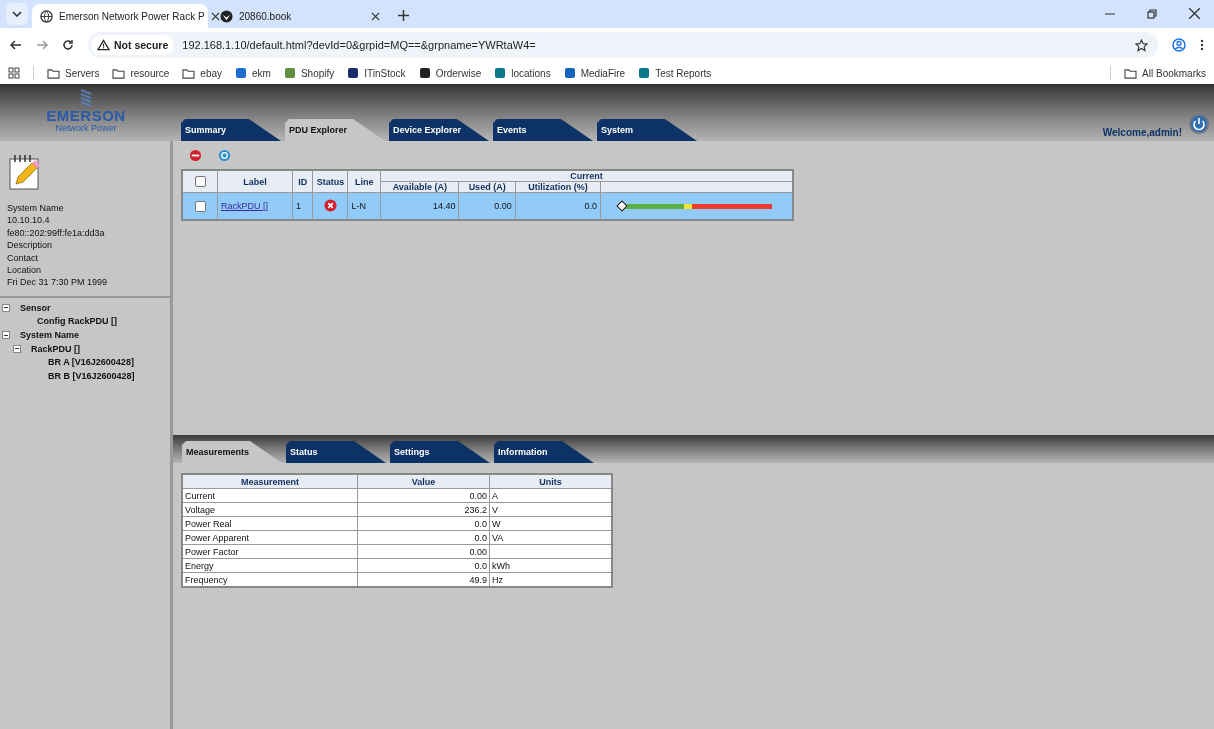  Describe the element at coordinates (270, 509) in the screenshot. I see `table-cell: Voltage` at that location.